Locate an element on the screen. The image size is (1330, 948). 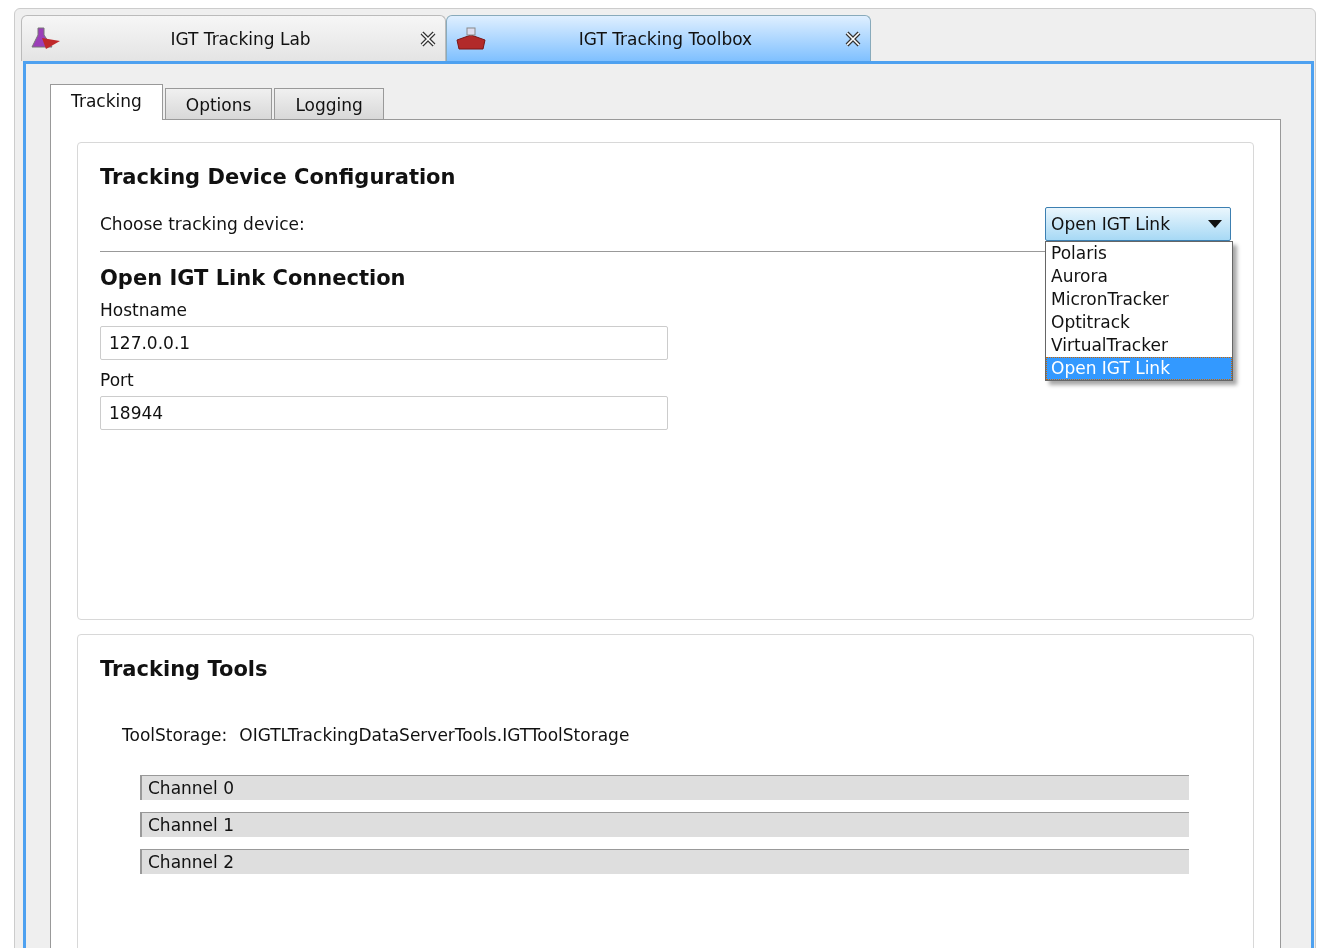
field-label: Port is located at coordinates (117, 380).